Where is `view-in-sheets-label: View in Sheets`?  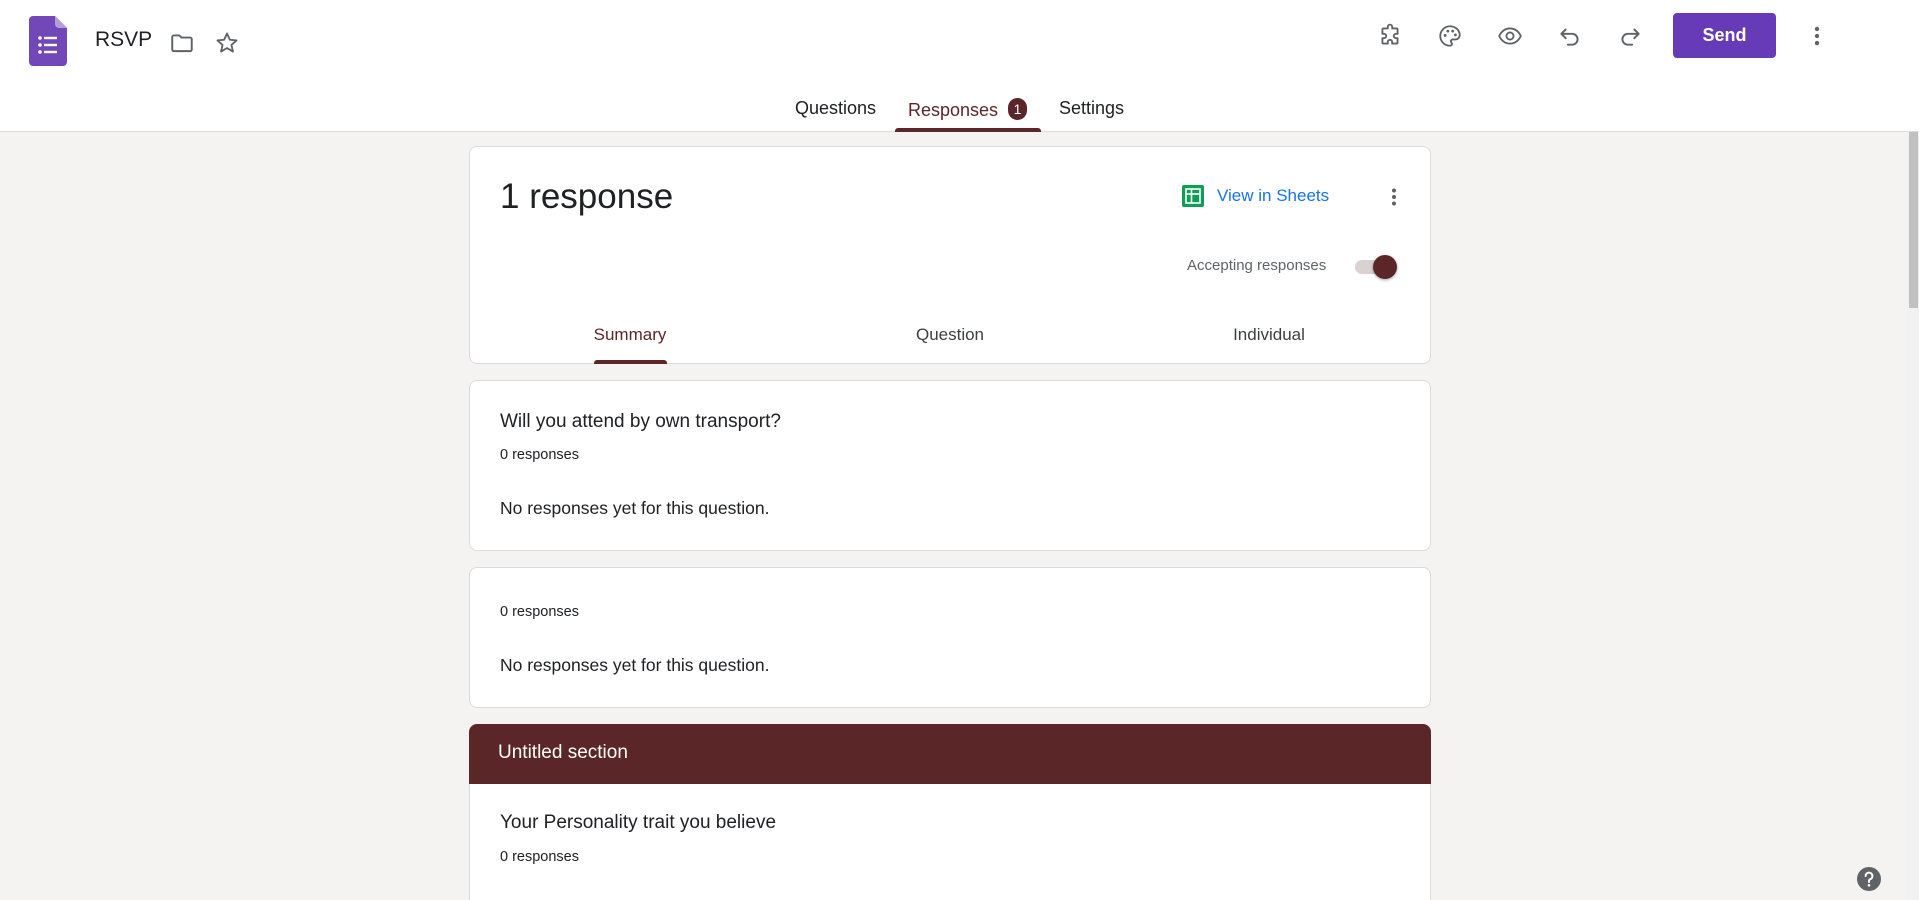 view-in-sheets-label: View in Sheets is located at coordinates (1273, 195).